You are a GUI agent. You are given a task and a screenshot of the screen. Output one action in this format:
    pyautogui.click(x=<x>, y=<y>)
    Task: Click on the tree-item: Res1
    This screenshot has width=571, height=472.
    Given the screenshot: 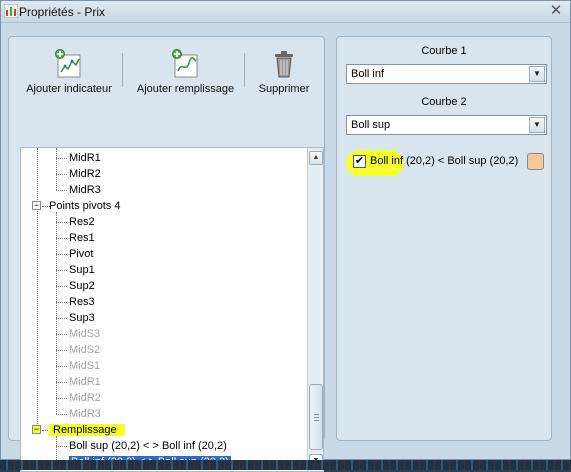 What is the action you would take?
    pyautogui.click(x=82, y=238)
    